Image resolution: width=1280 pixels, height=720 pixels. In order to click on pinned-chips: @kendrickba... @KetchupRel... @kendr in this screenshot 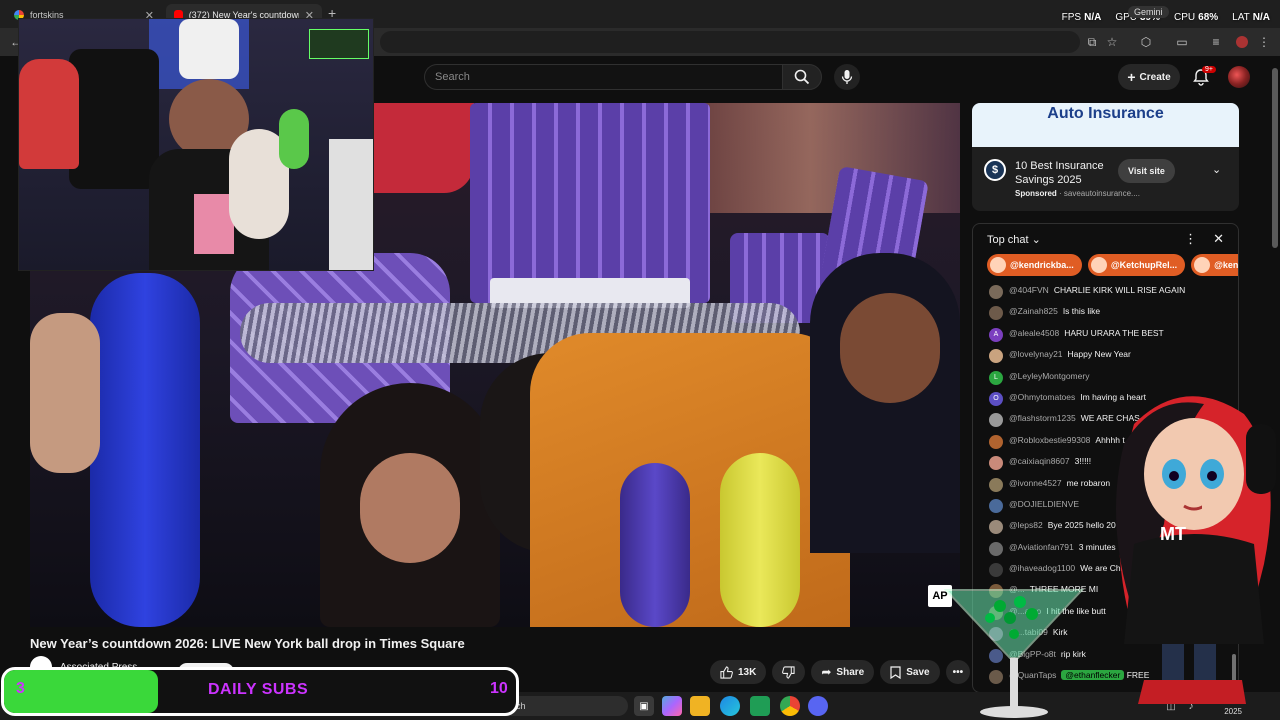, I will do `click(1105, 268)`.